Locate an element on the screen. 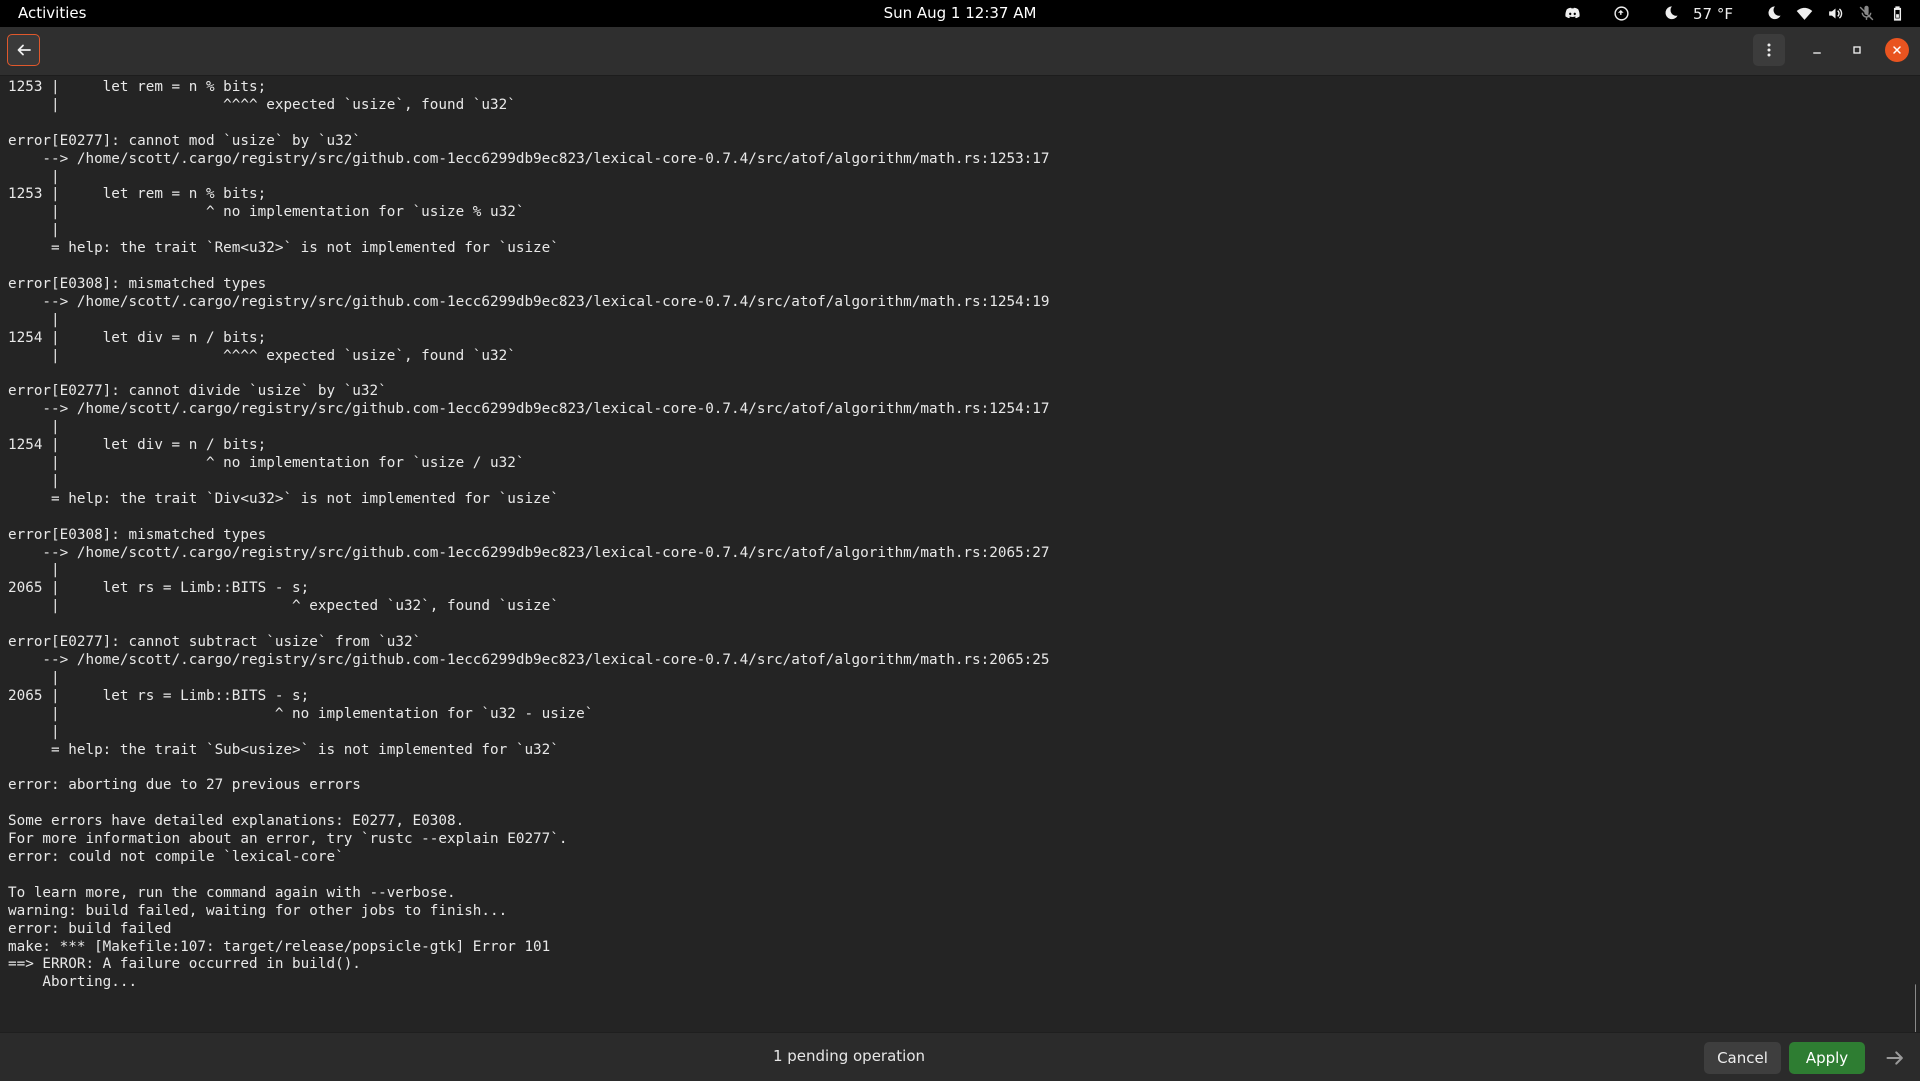  night-light-icon is located at coordinates (1773, 13).